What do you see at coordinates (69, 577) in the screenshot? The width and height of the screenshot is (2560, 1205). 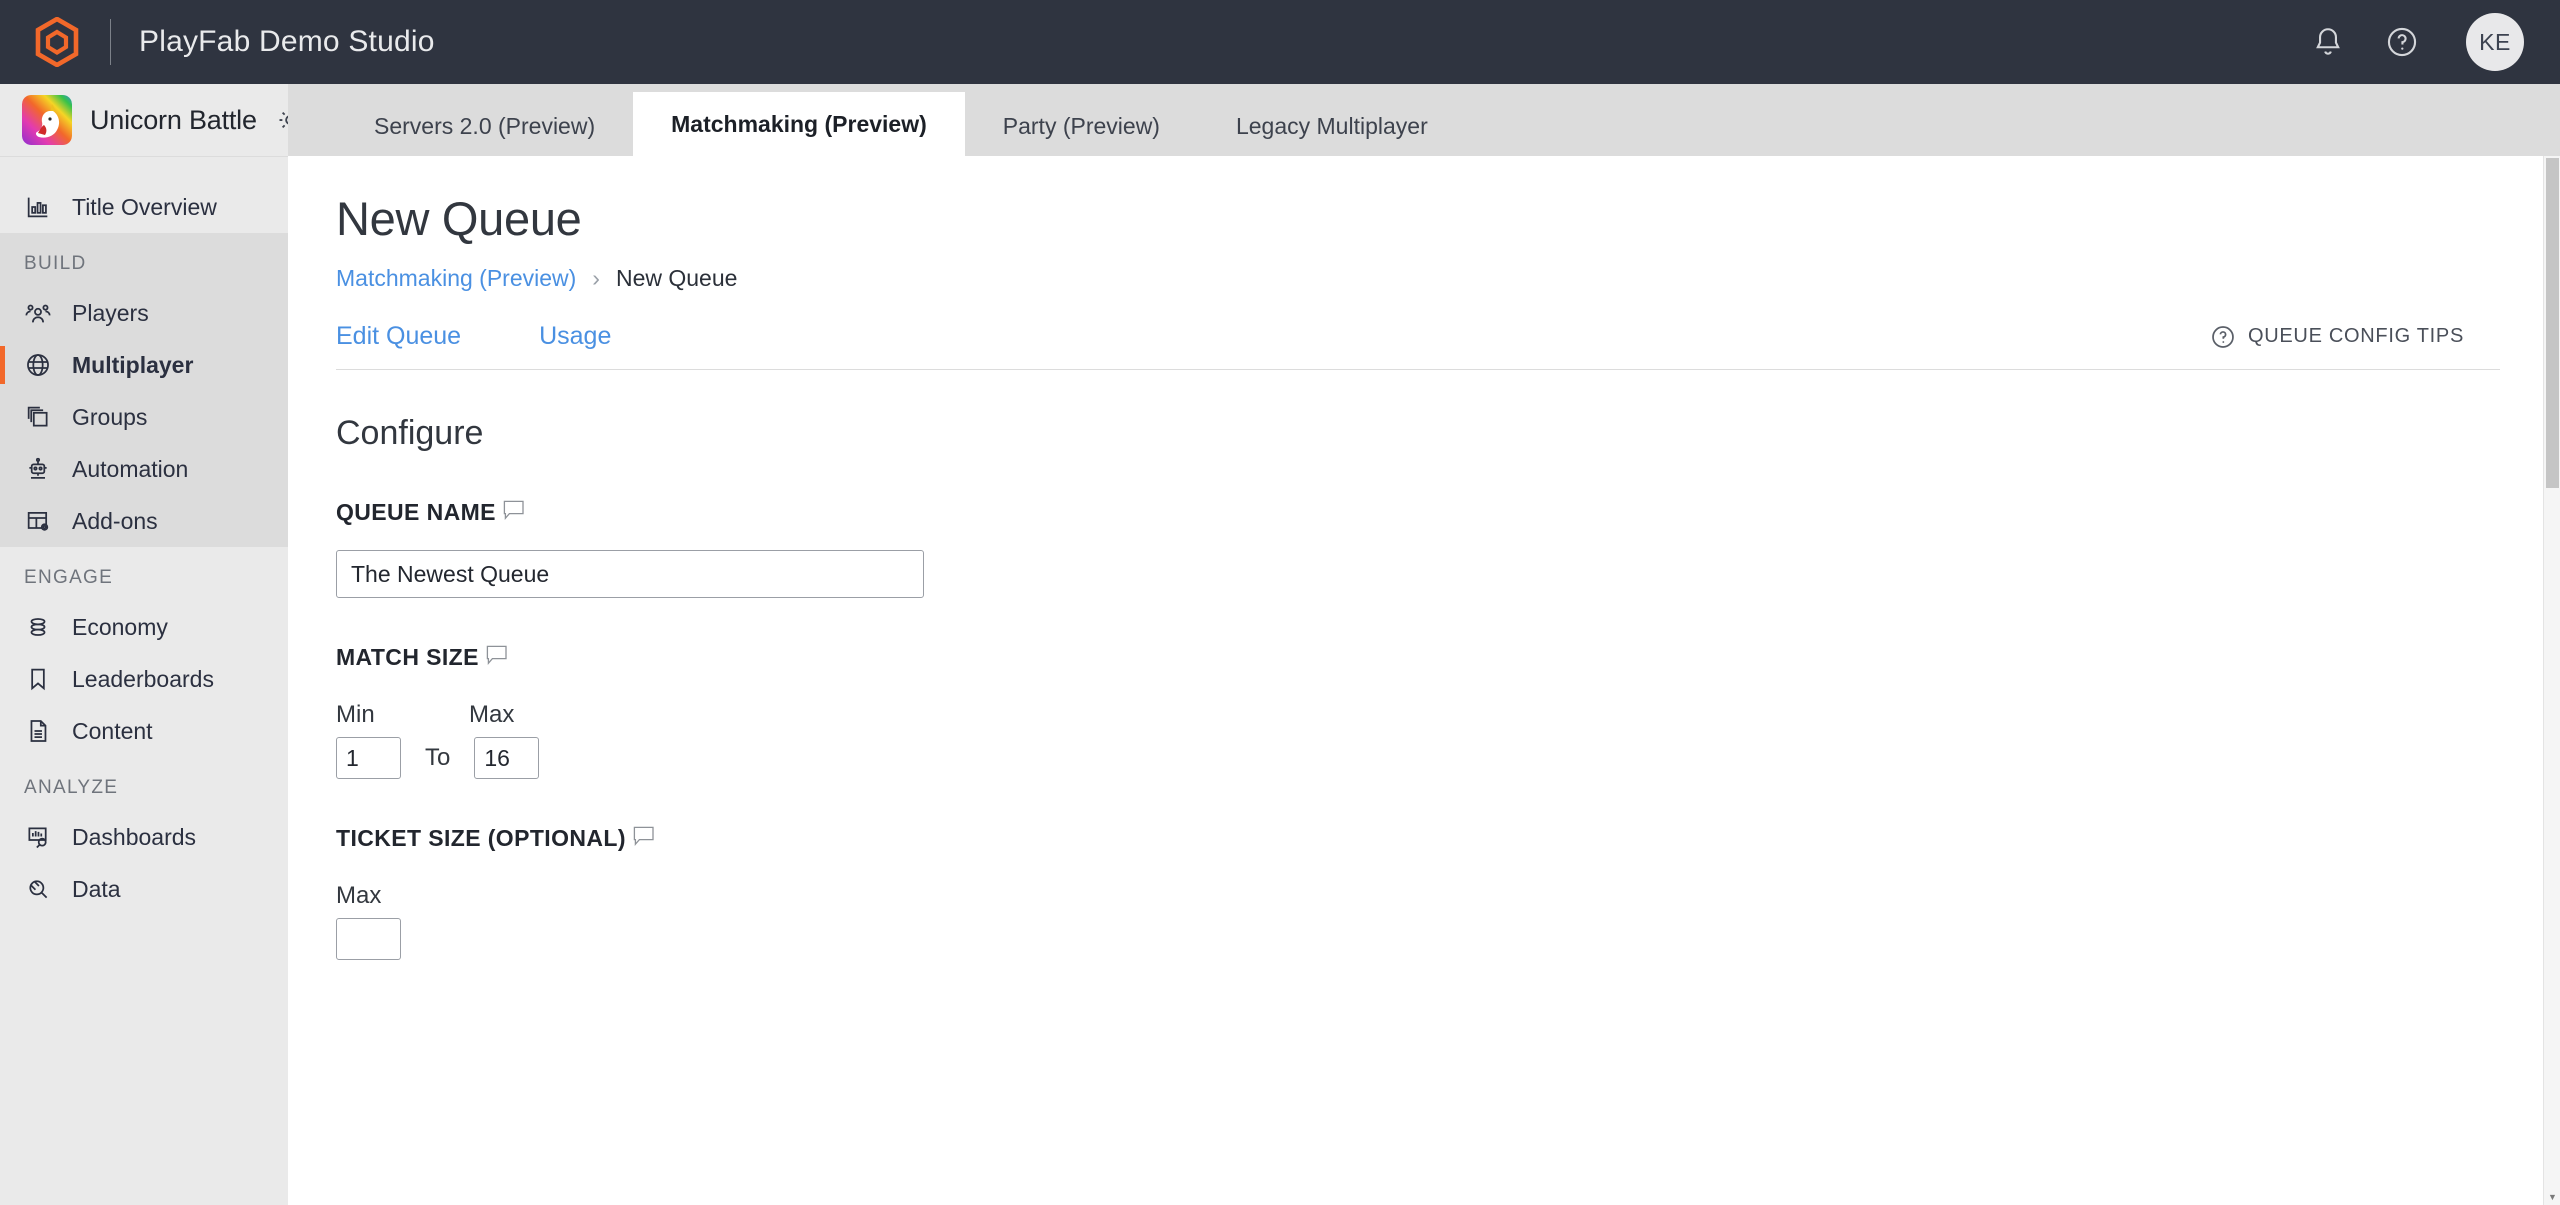 I see `sidebar-section-label: ENGAGE` at bounding box center [69, 577].